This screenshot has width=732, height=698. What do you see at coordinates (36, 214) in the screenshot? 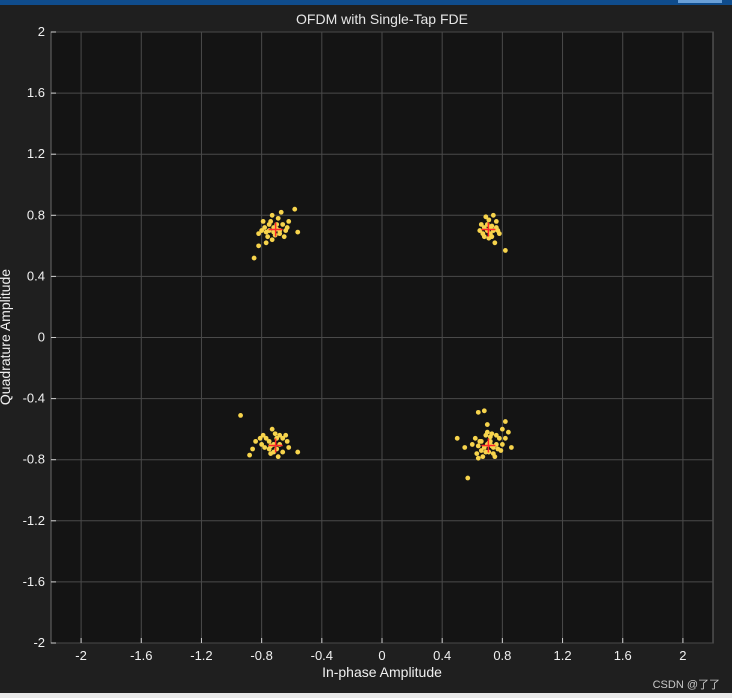
I see `y-tick-label: 0.8` at bounding box center [36, 214].